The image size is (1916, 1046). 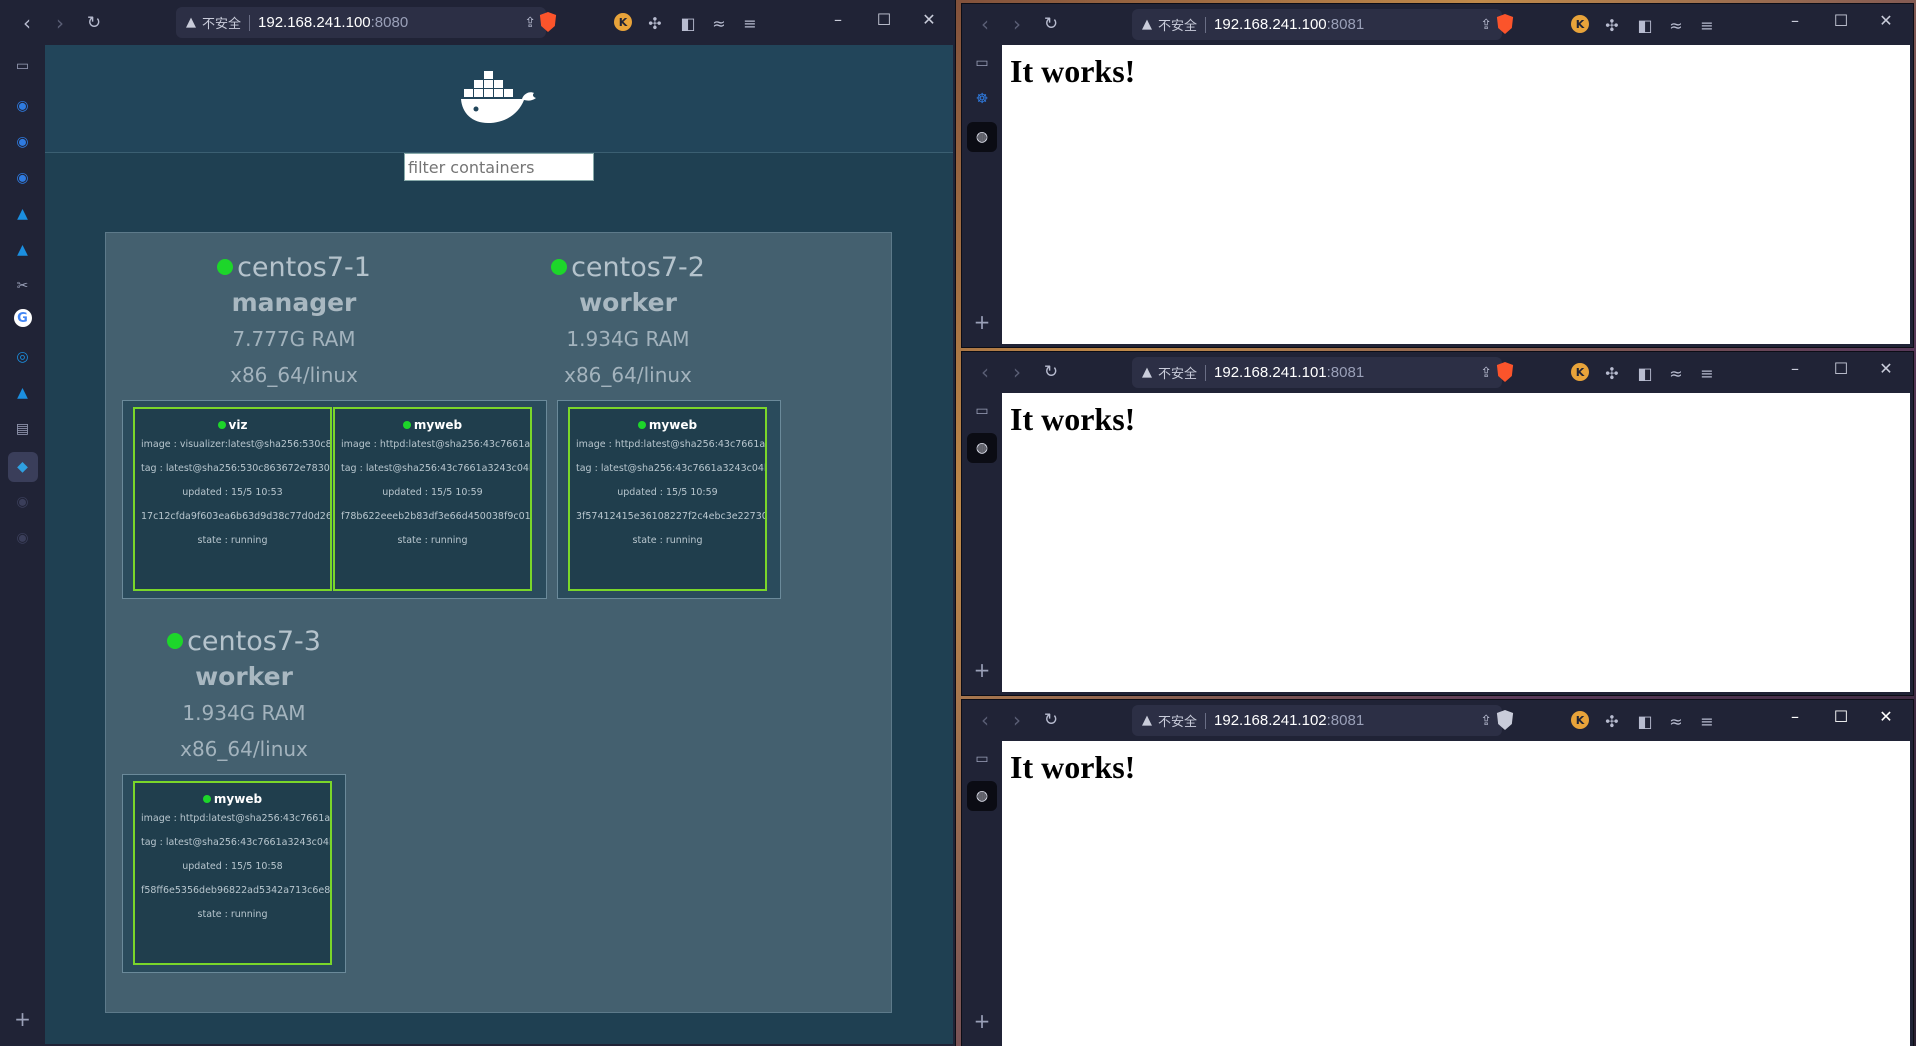 What do you see at coordinates (1073, 419) in the screenshot?
I see `page-heading: It works!` at bounding box center [1073, 419].